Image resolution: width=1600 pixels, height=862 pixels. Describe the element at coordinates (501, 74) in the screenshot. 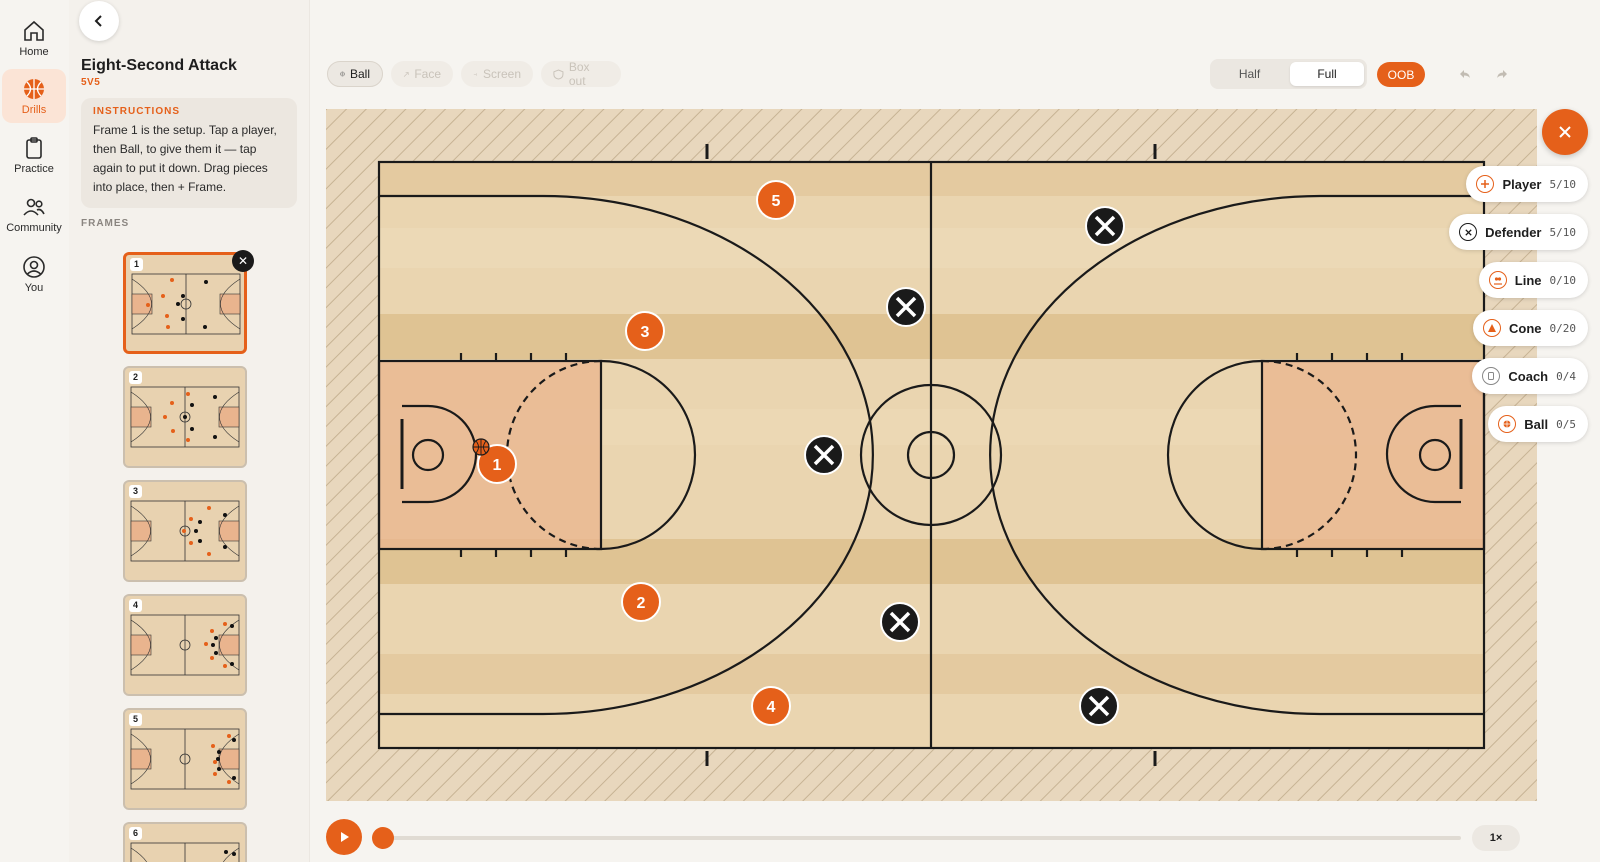

I see `tool-screen-label: Screen` at that location.